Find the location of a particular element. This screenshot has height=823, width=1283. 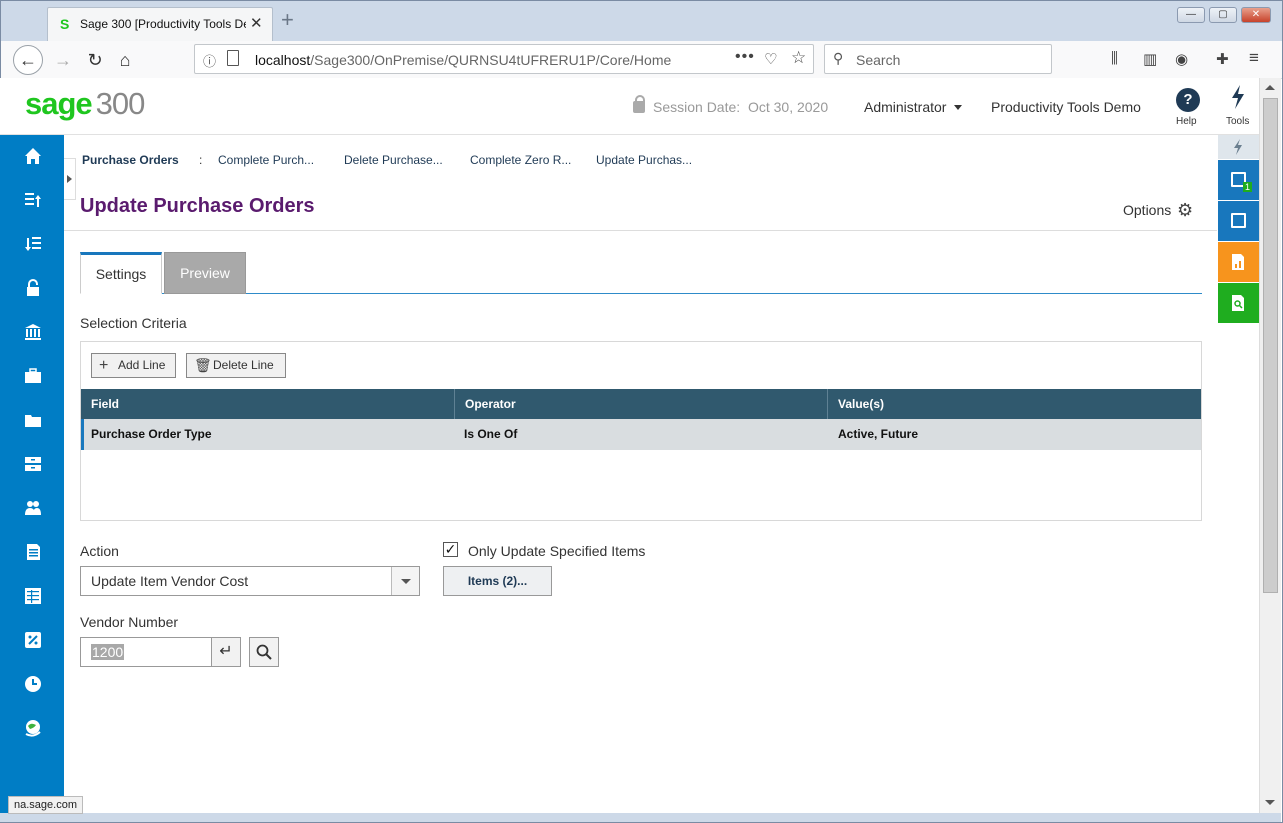

globe-icon is located at coordinates (33, 728).